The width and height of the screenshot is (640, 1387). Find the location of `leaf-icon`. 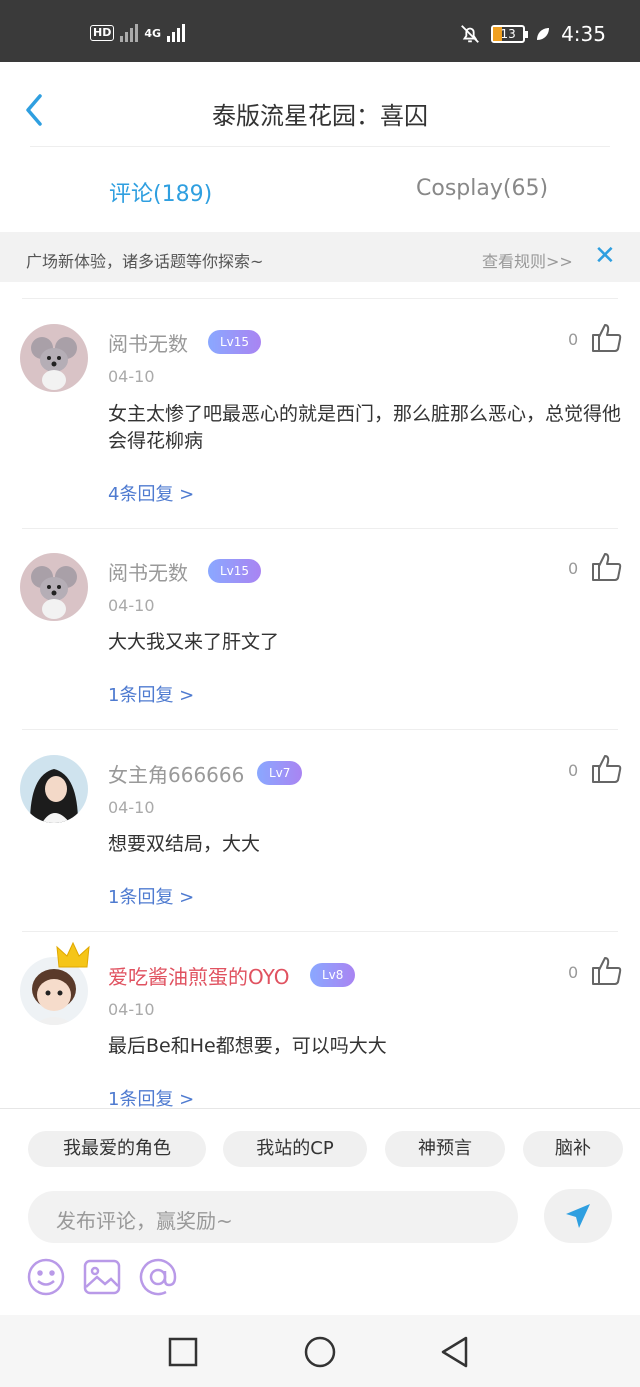

leaf-icon is located at coordinates (543, 34).